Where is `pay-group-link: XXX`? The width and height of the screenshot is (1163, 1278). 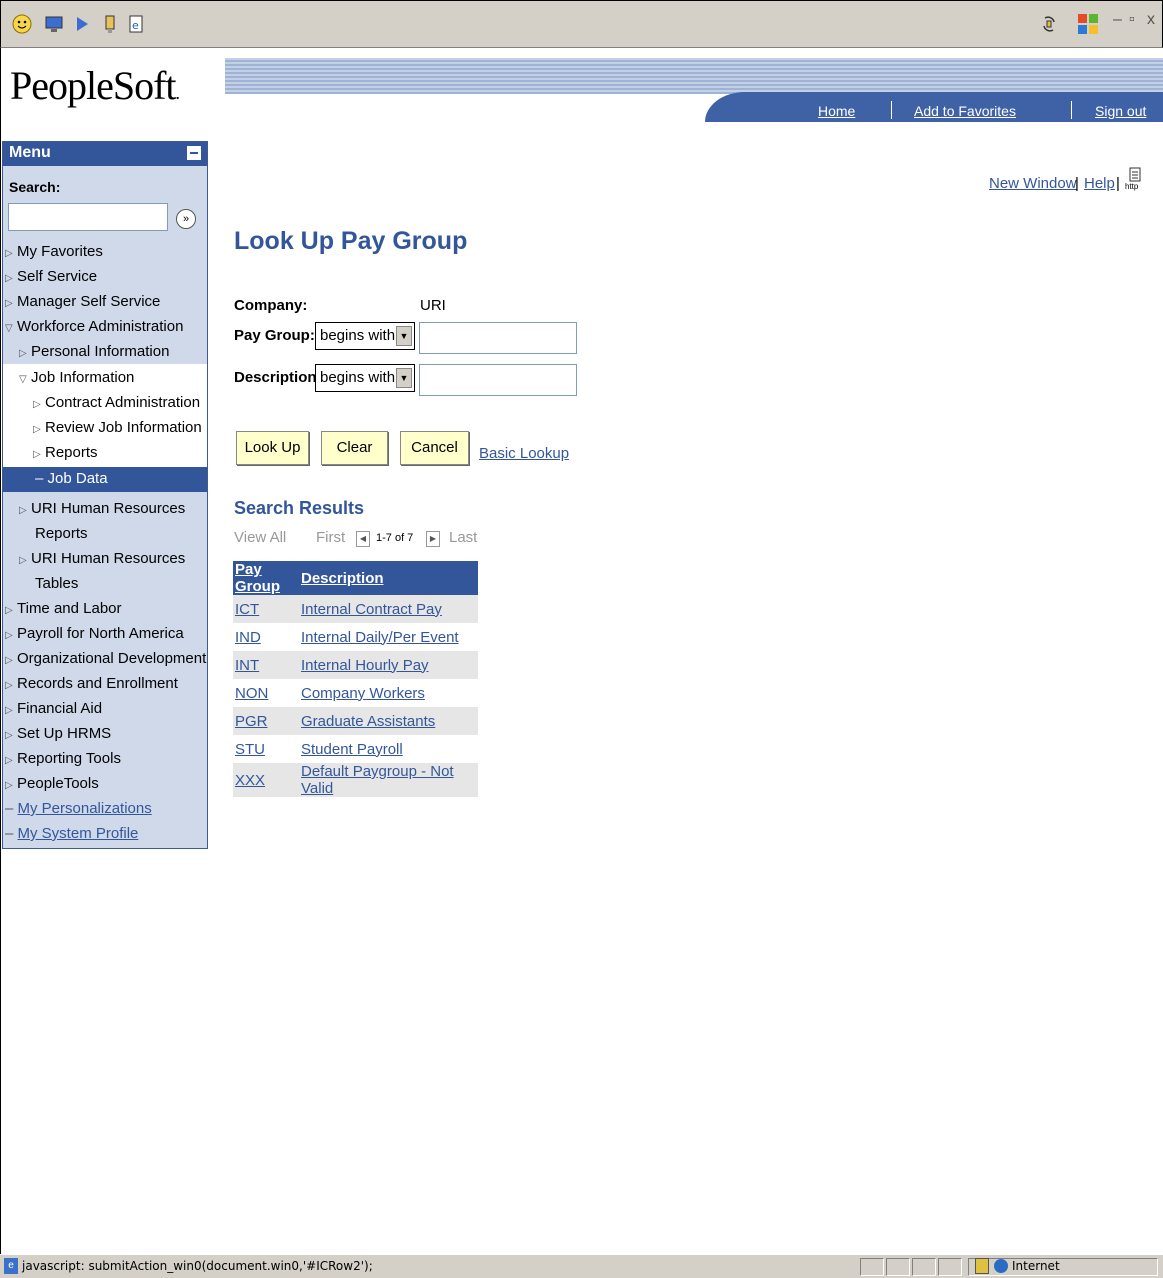 pay-group-link: XXX is located at coordinates (250, 780).